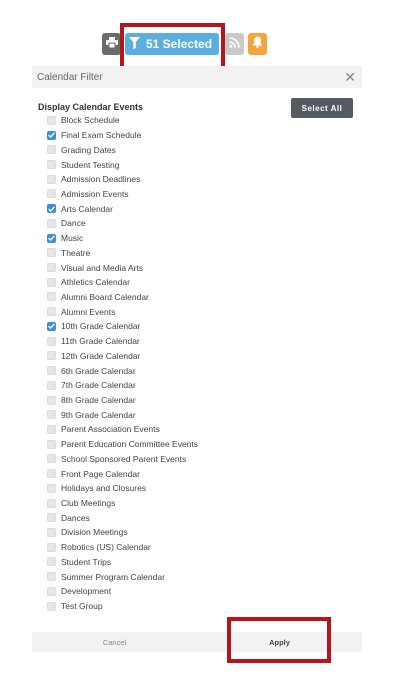 The height and width of the screenshot is (694, 416). Describe the element at coordinates (197, 488) in the screenshot. I see `calendar-filter-item: Holidays and Closures` at that location.